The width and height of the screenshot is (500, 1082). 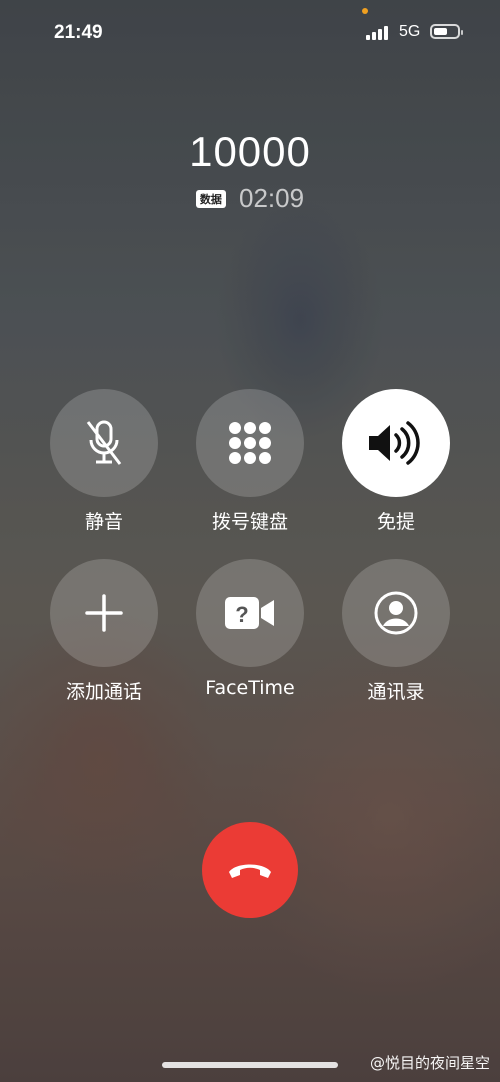 I want to click on keypad-label: 拨号键盘, so click(x=249, y=522).